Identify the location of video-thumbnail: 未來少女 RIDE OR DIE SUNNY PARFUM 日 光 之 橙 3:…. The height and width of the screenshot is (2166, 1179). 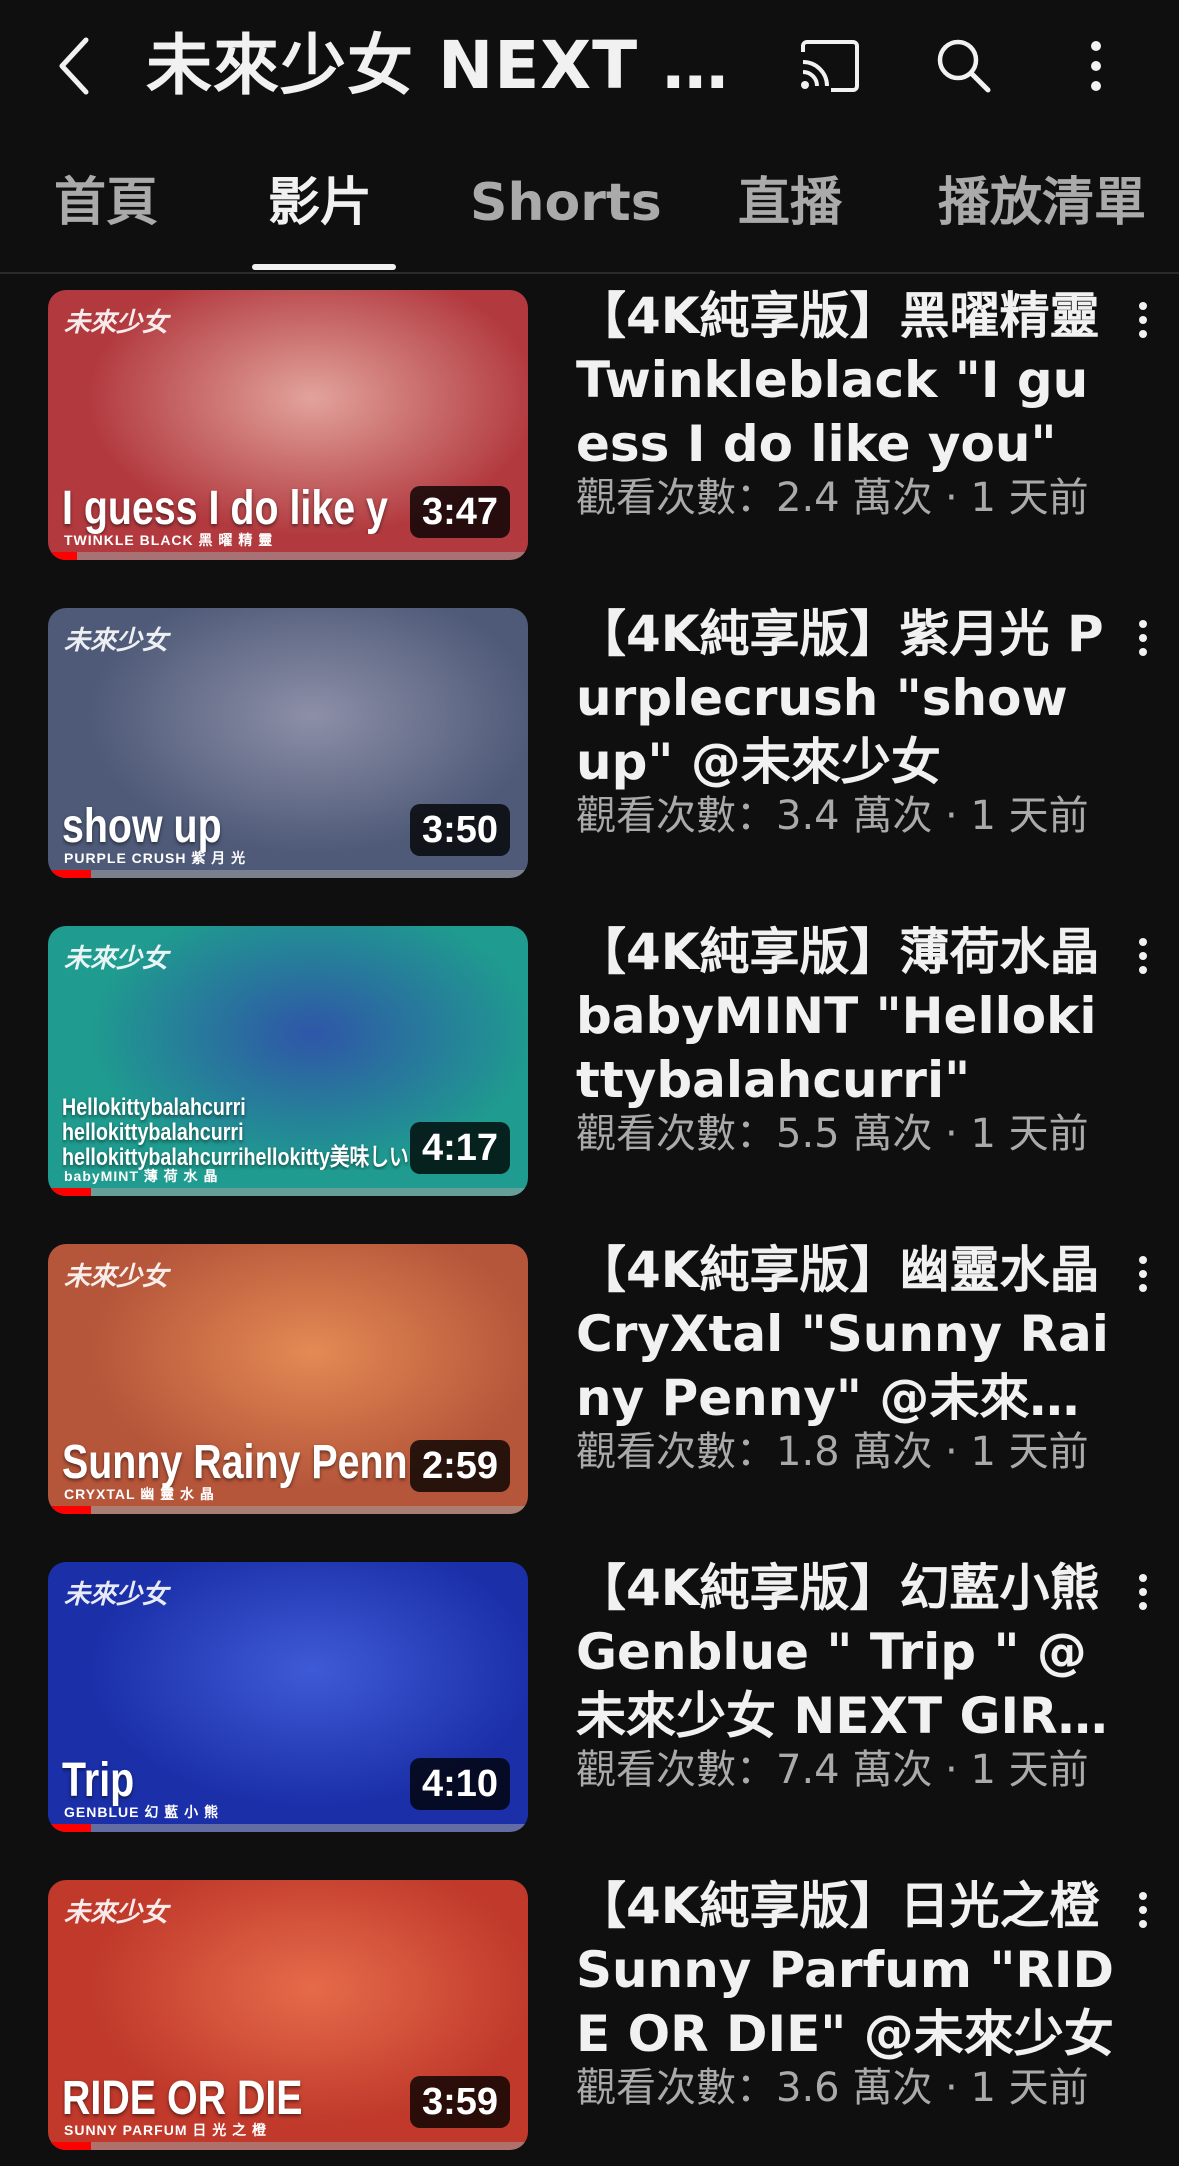
(288, 2015).